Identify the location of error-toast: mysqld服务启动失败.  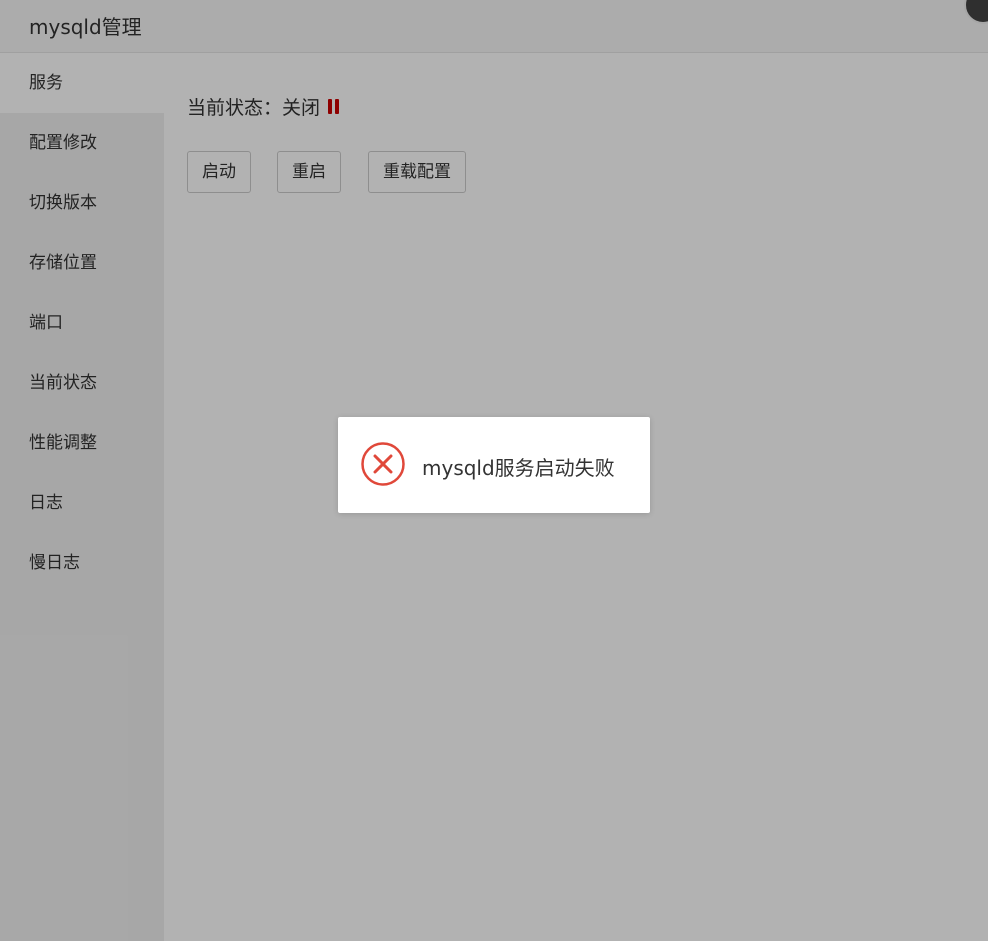
(494, 465).